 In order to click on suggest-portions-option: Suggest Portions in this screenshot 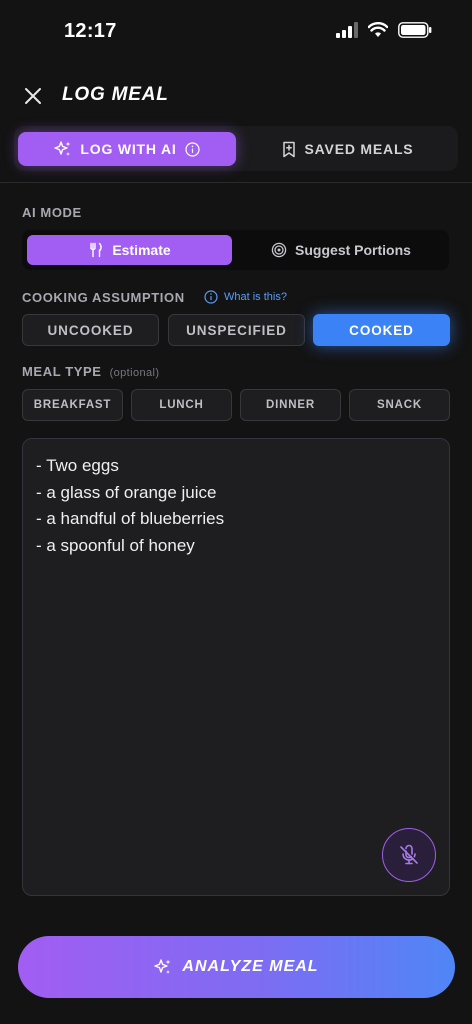, I will do `click(341, 250)`.